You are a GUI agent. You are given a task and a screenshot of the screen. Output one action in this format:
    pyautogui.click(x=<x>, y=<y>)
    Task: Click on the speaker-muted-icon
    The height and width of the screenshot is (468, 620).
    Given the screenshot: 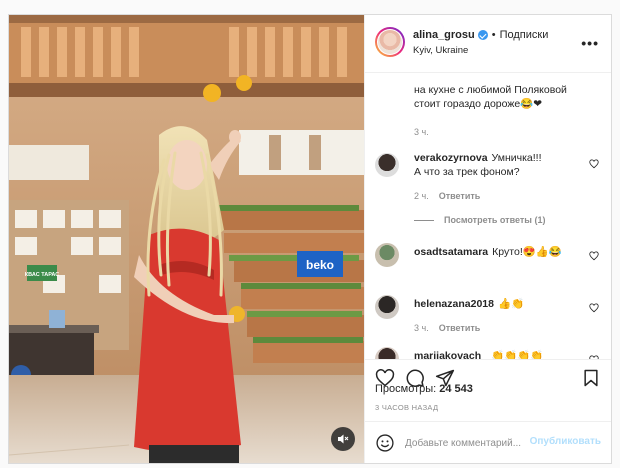 What is the action you would take?
    pyautogui.click(x=343, y=439)
    